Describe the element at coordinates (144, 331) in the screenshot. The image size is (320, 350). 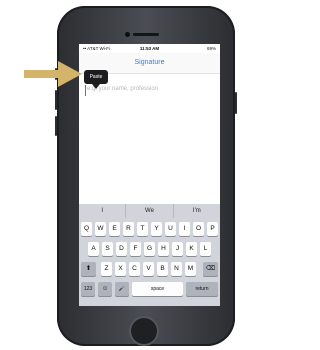
I see `home-button` at that location.